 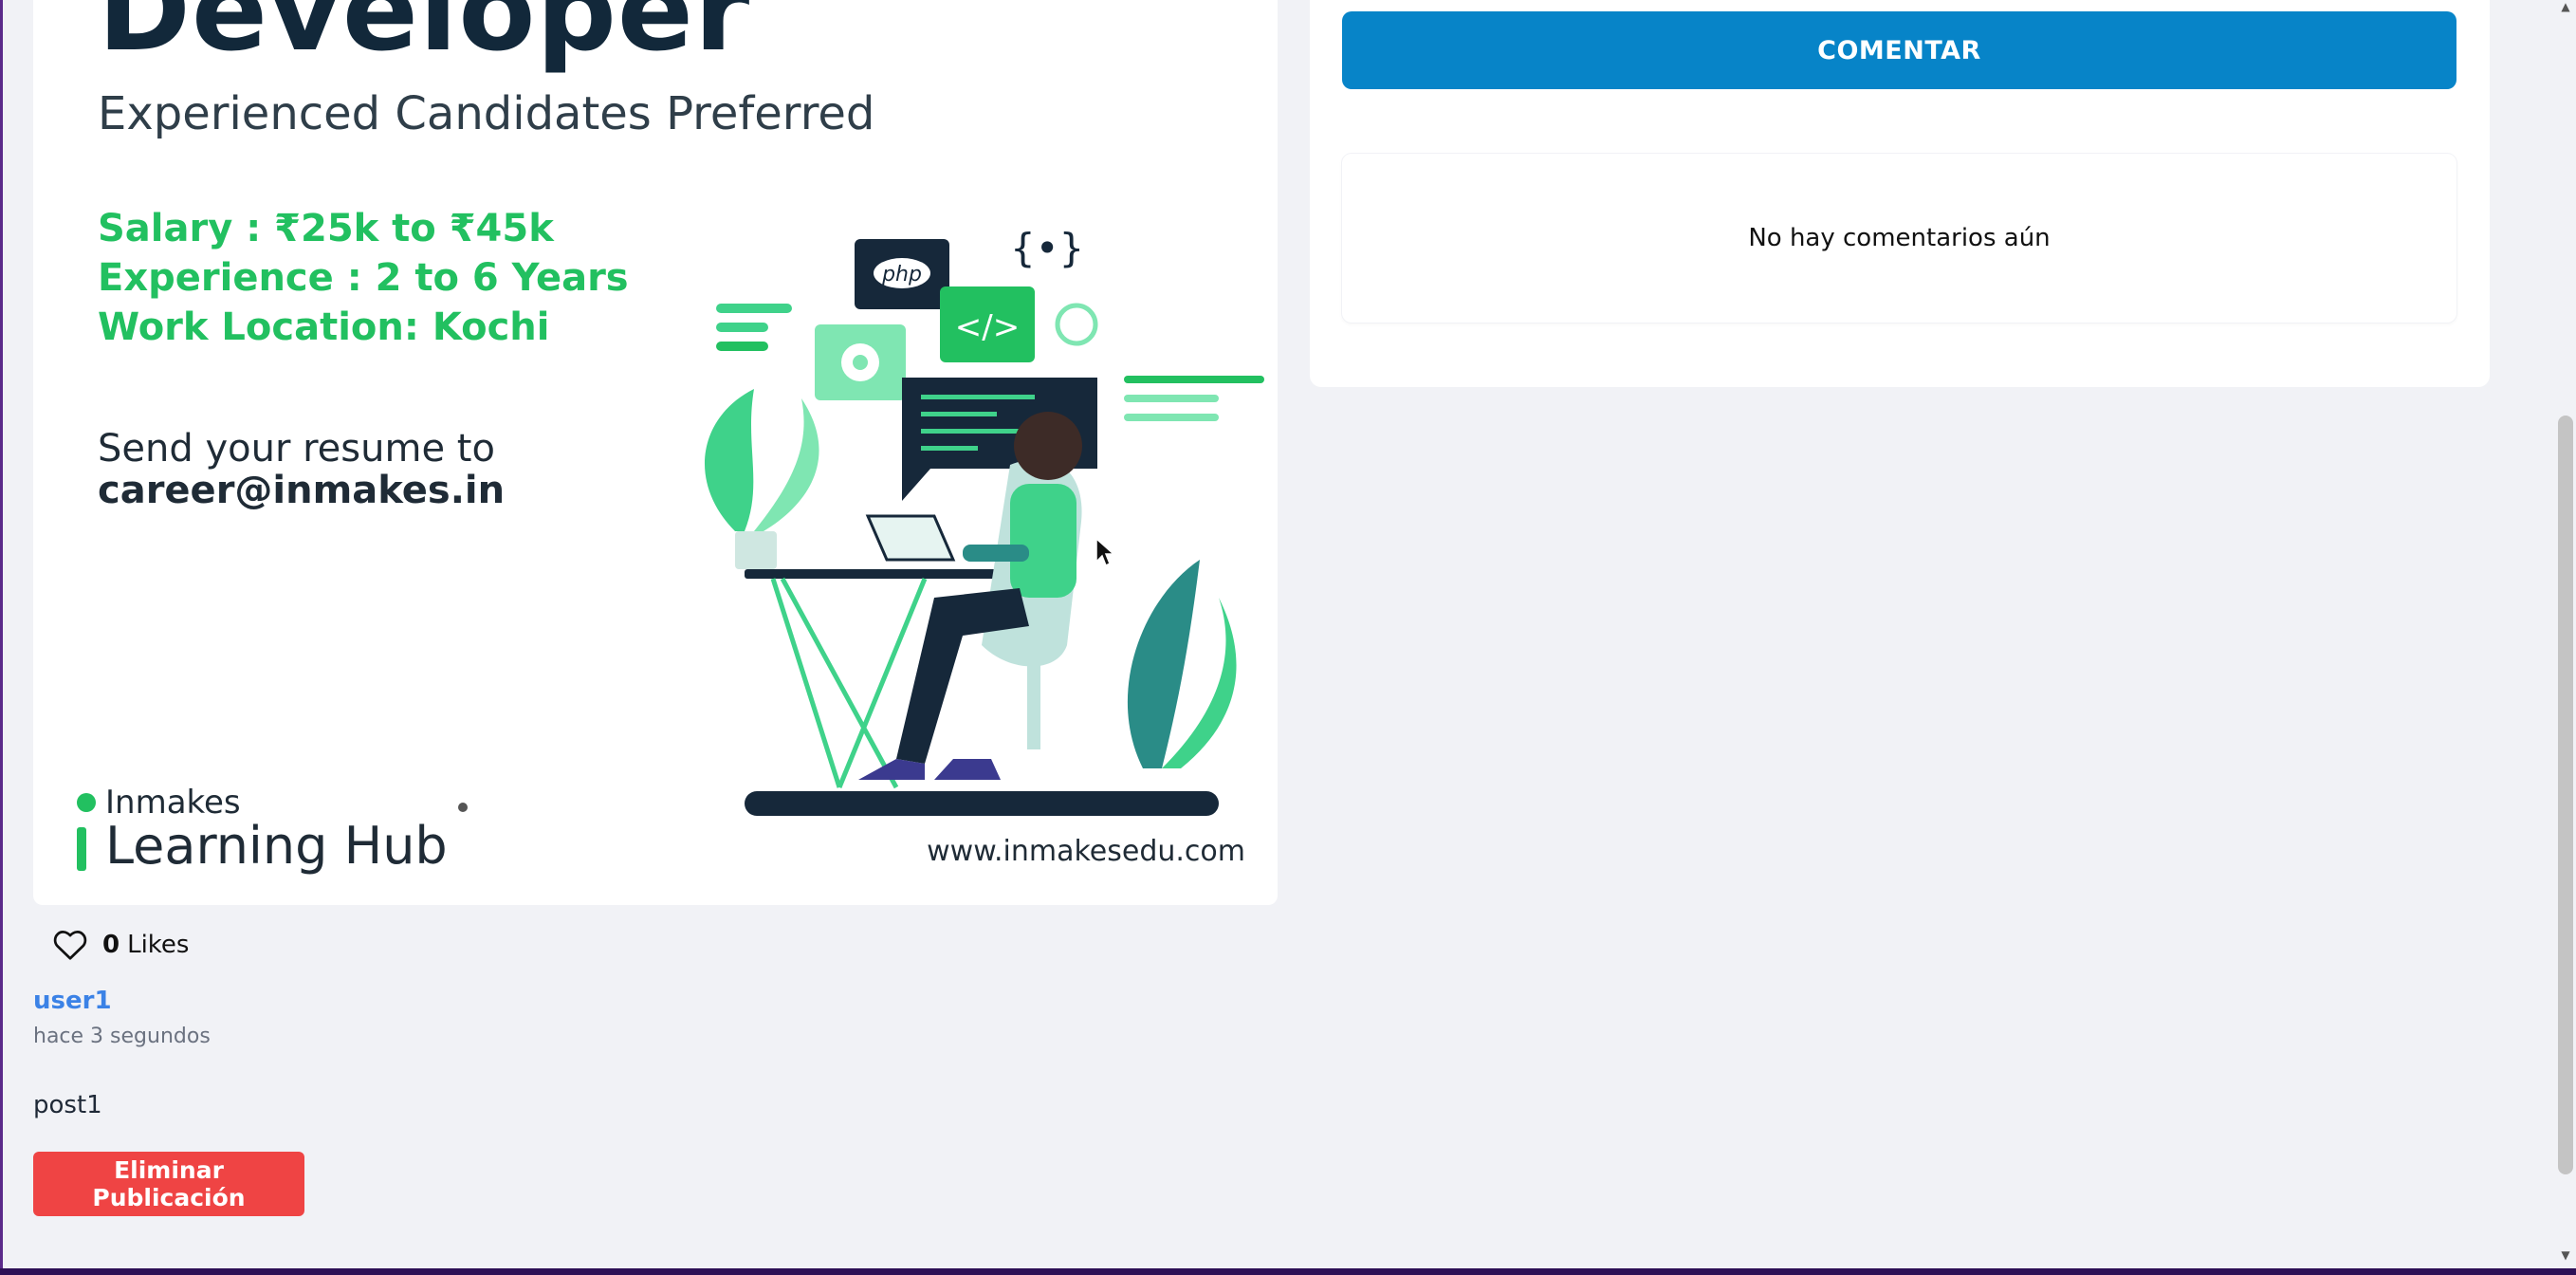 I want to click on image-detail-experience: Experience : 2 to 6 Years, so click(x=363, y=278).